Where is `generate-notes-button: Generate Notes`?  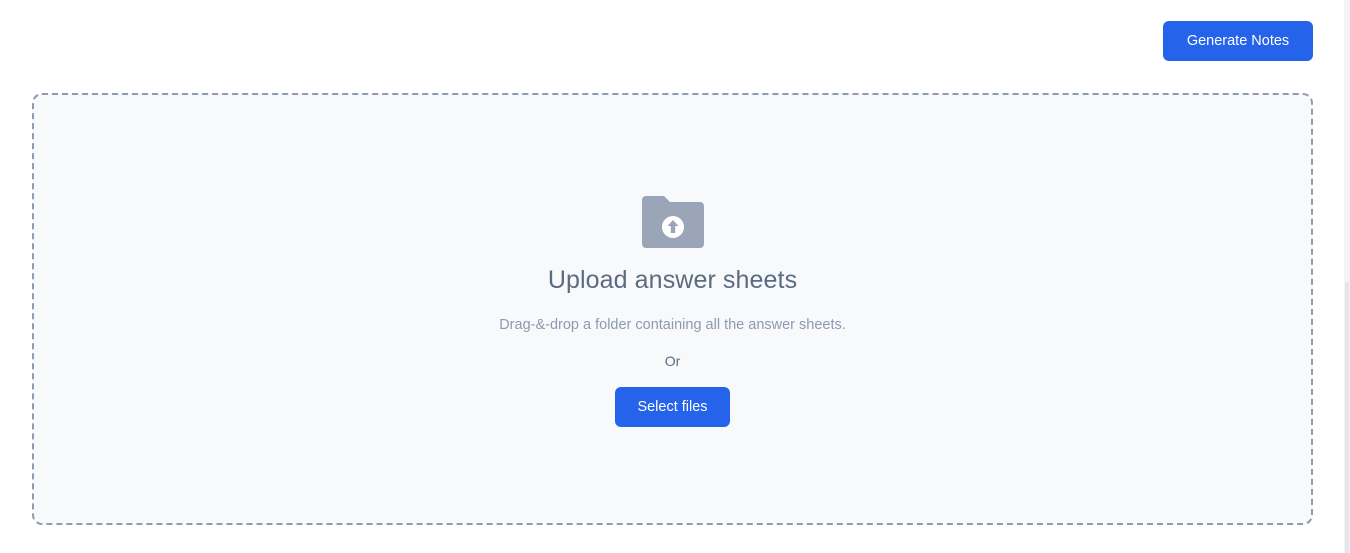 generate-notes-button: Generate Notes is located at coordinates (1238, 41).